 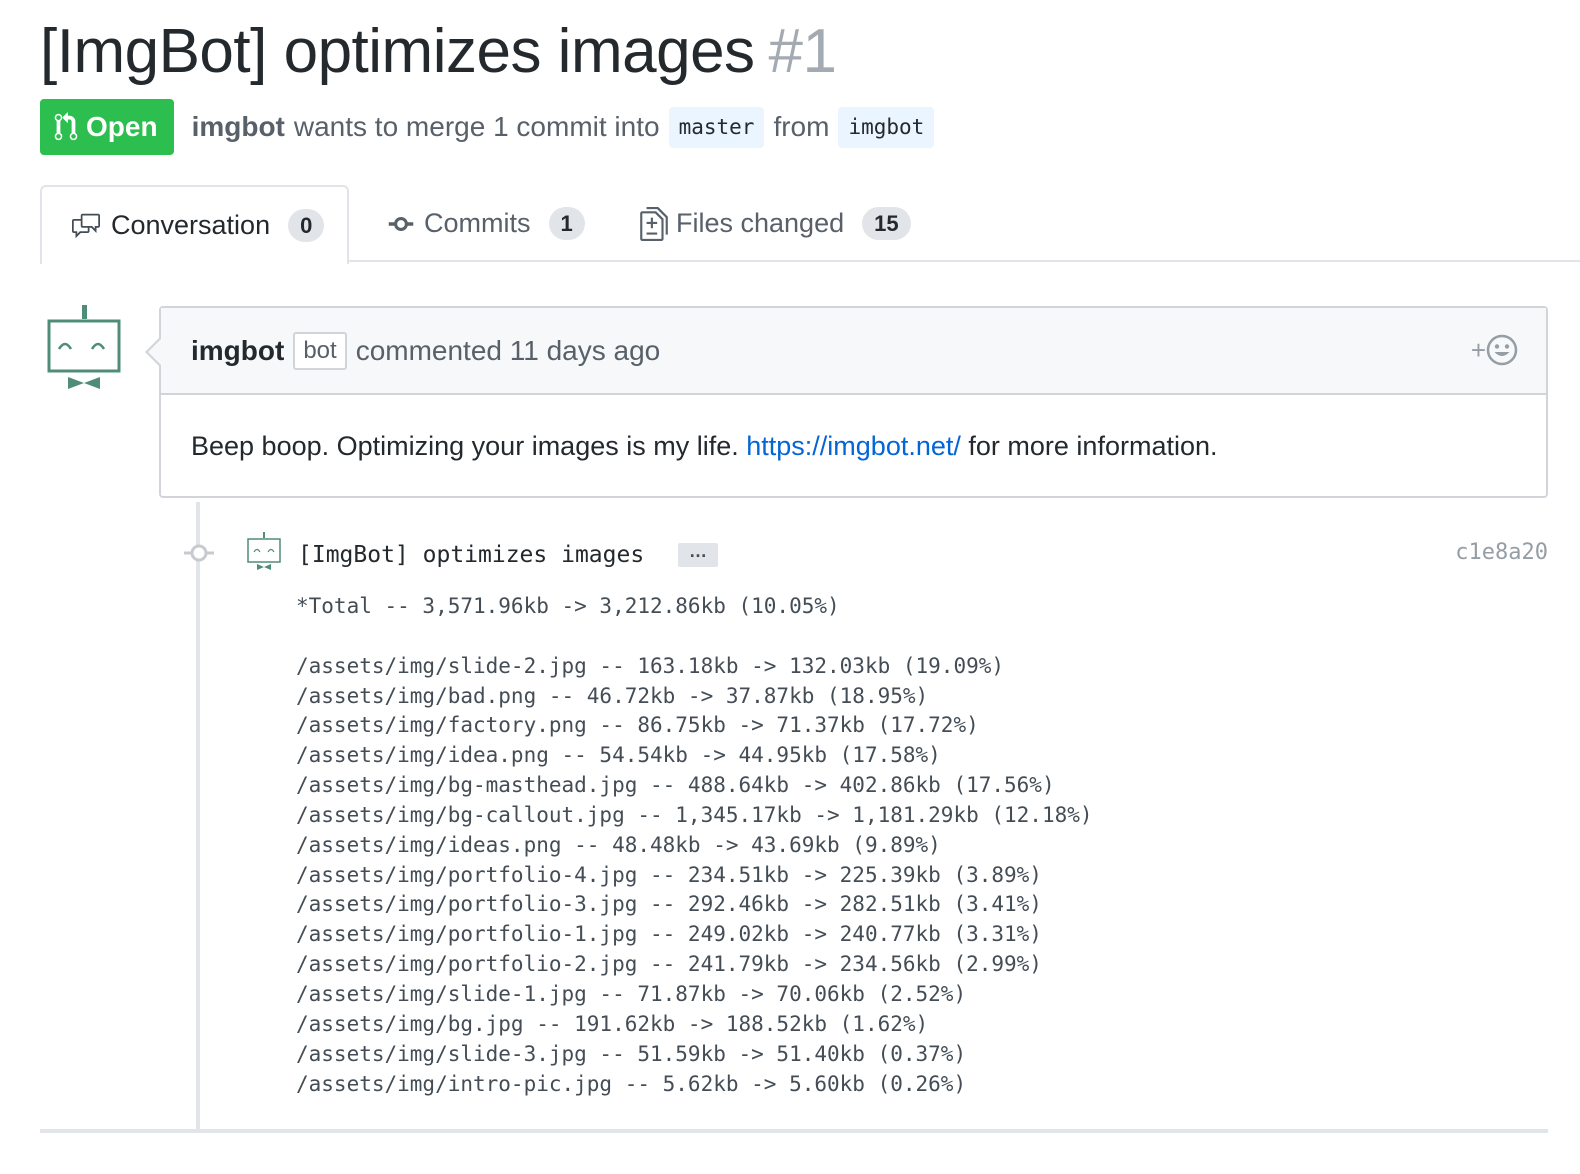 What do you see at coordinates (191, 225) in the screenshot?
I see `tab-conversation-label: Conversation` at bounding box center [191, 225].